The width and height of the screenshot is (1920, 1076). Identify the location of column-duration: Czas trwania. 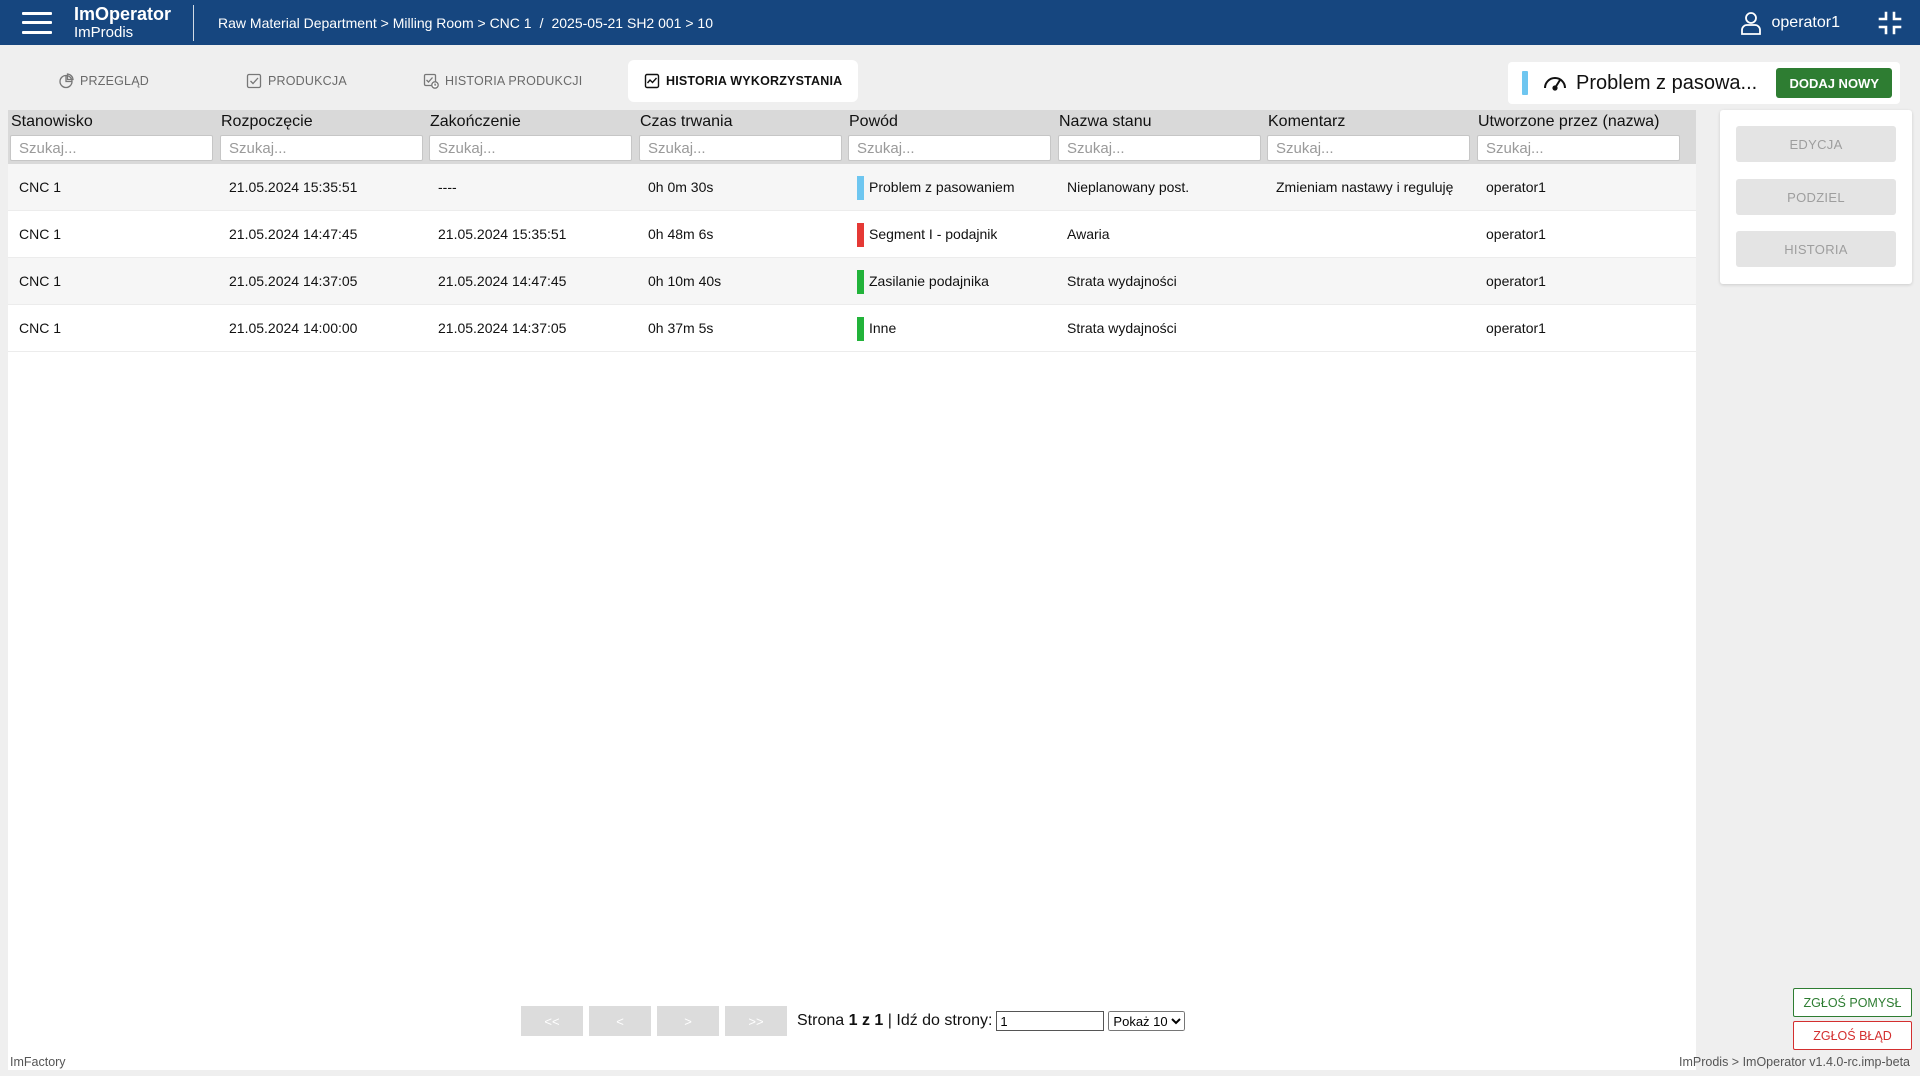
(739, 135).